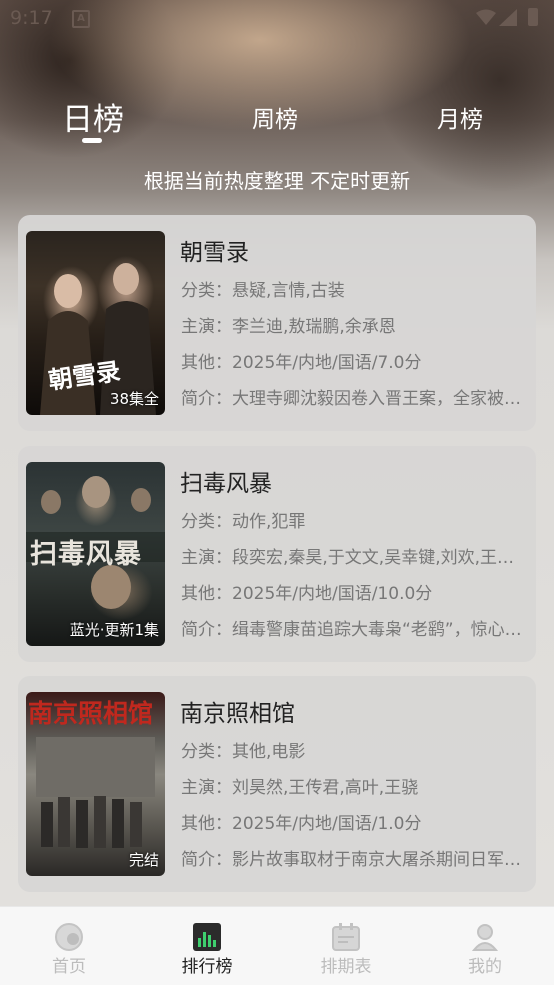  I want to click on poster-title-art: 南京照相馆, so click(91, 713).